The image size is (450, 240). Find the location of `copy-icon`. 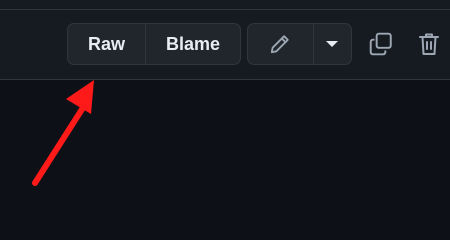

copy-icon is located at coordinates (381, 44).